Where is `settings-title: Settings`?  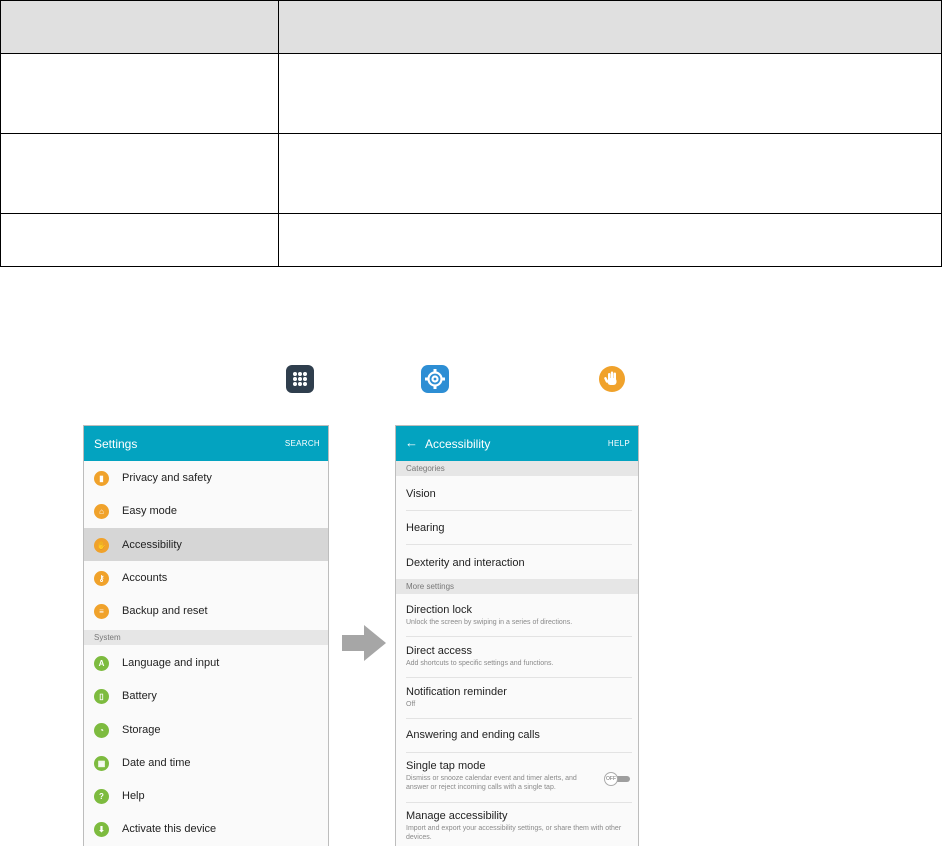 settings-title: Settings is located at coordinates (116, 444).